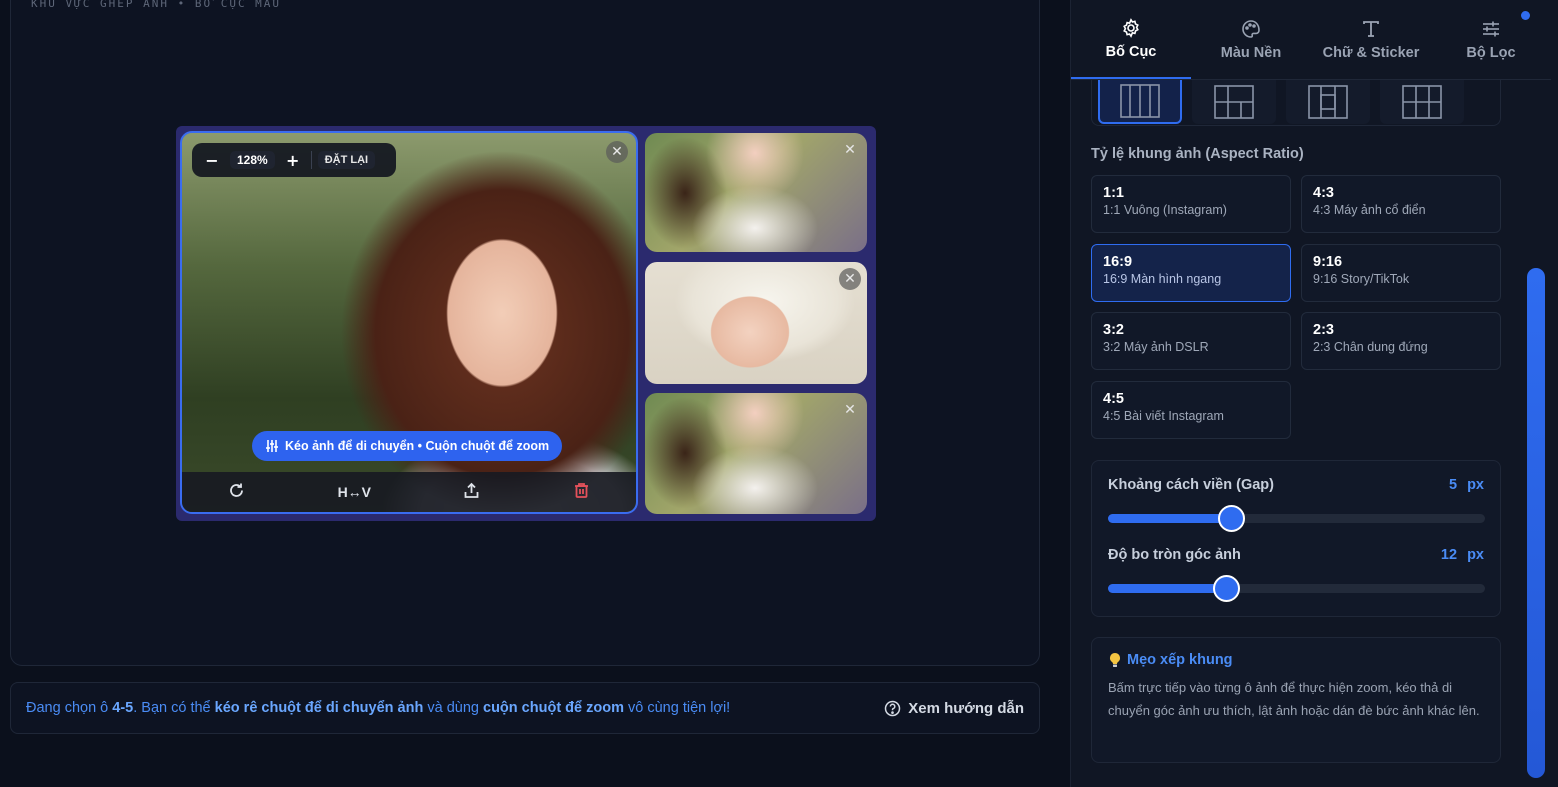 The width and height of the screenshot is (1558, 787). I want to click on ratio-option-4-3: 4:3 4:3 Máy ảnh cổ điển, so click(1401, 204).